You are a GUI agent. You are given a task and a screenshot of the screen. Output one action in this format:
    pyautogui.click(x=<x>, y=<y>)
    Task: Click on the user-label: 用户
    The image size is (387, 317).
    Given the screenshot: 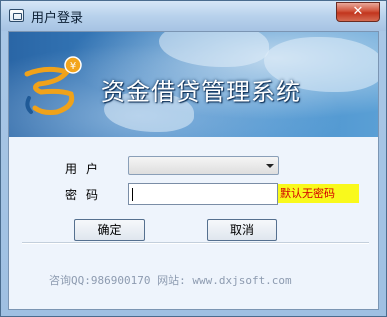 What is the action you would take?
    pyautogui.click(x=86, y=169)
    